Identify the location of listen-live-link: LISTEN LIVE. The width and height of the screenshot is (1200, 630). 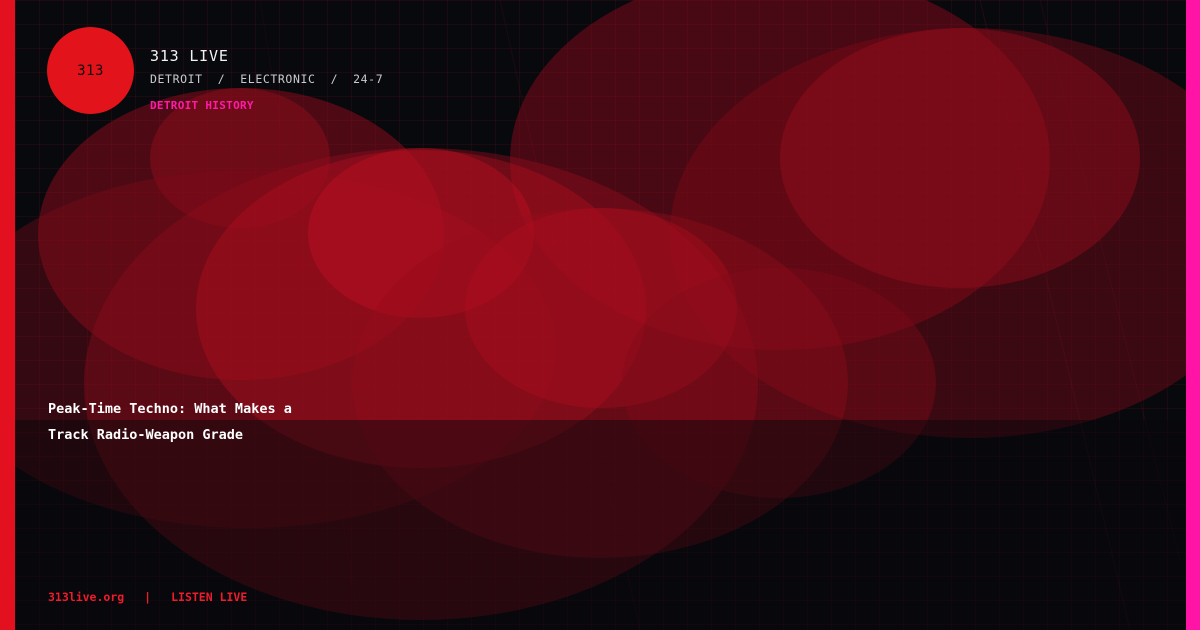
(209, 597).